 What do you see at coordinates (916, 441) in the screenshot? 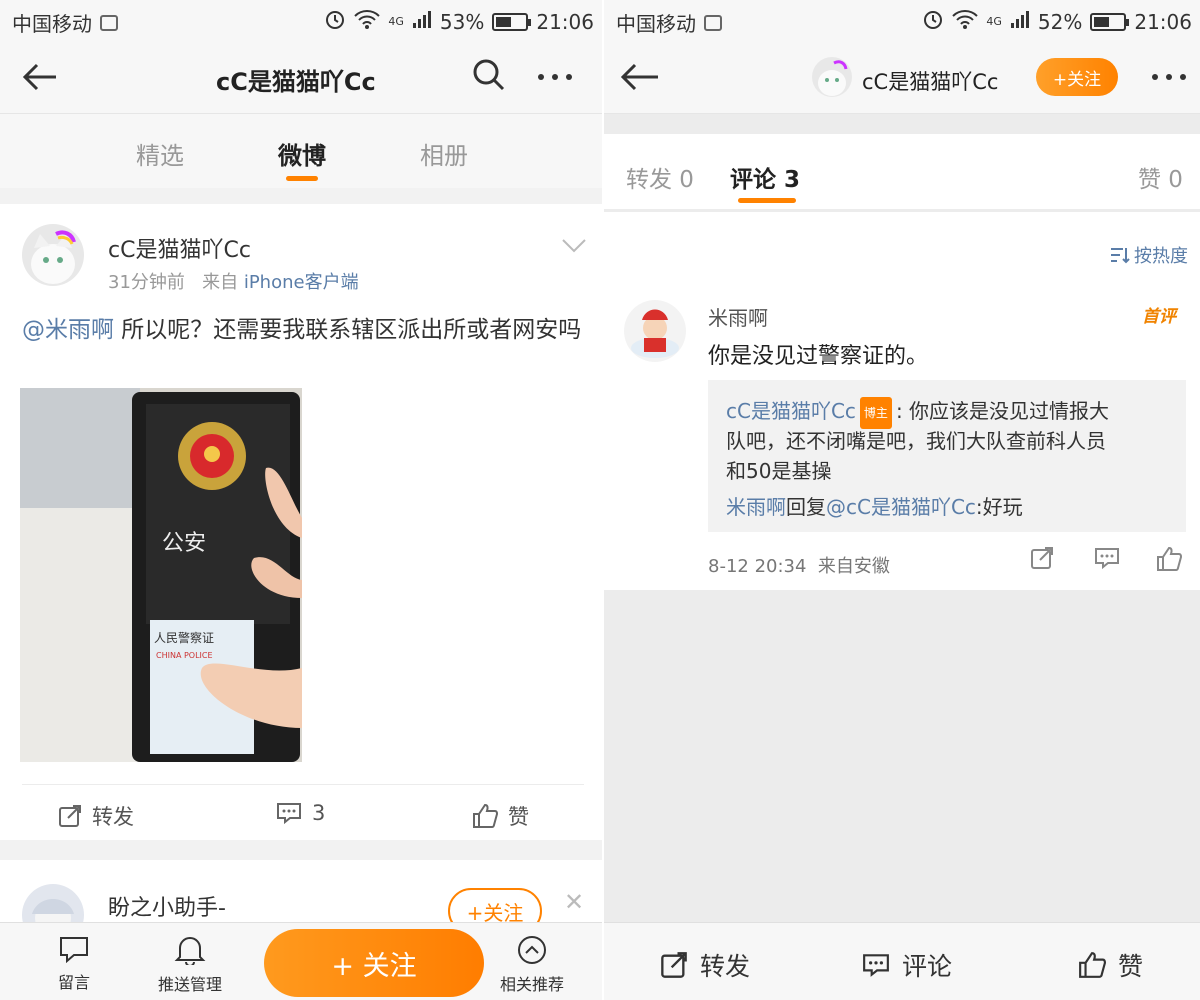
I see `reply-line-2: 队吧，还不闭嘴是吧，我们大队查前科人员` at bounding box center [916, 441].